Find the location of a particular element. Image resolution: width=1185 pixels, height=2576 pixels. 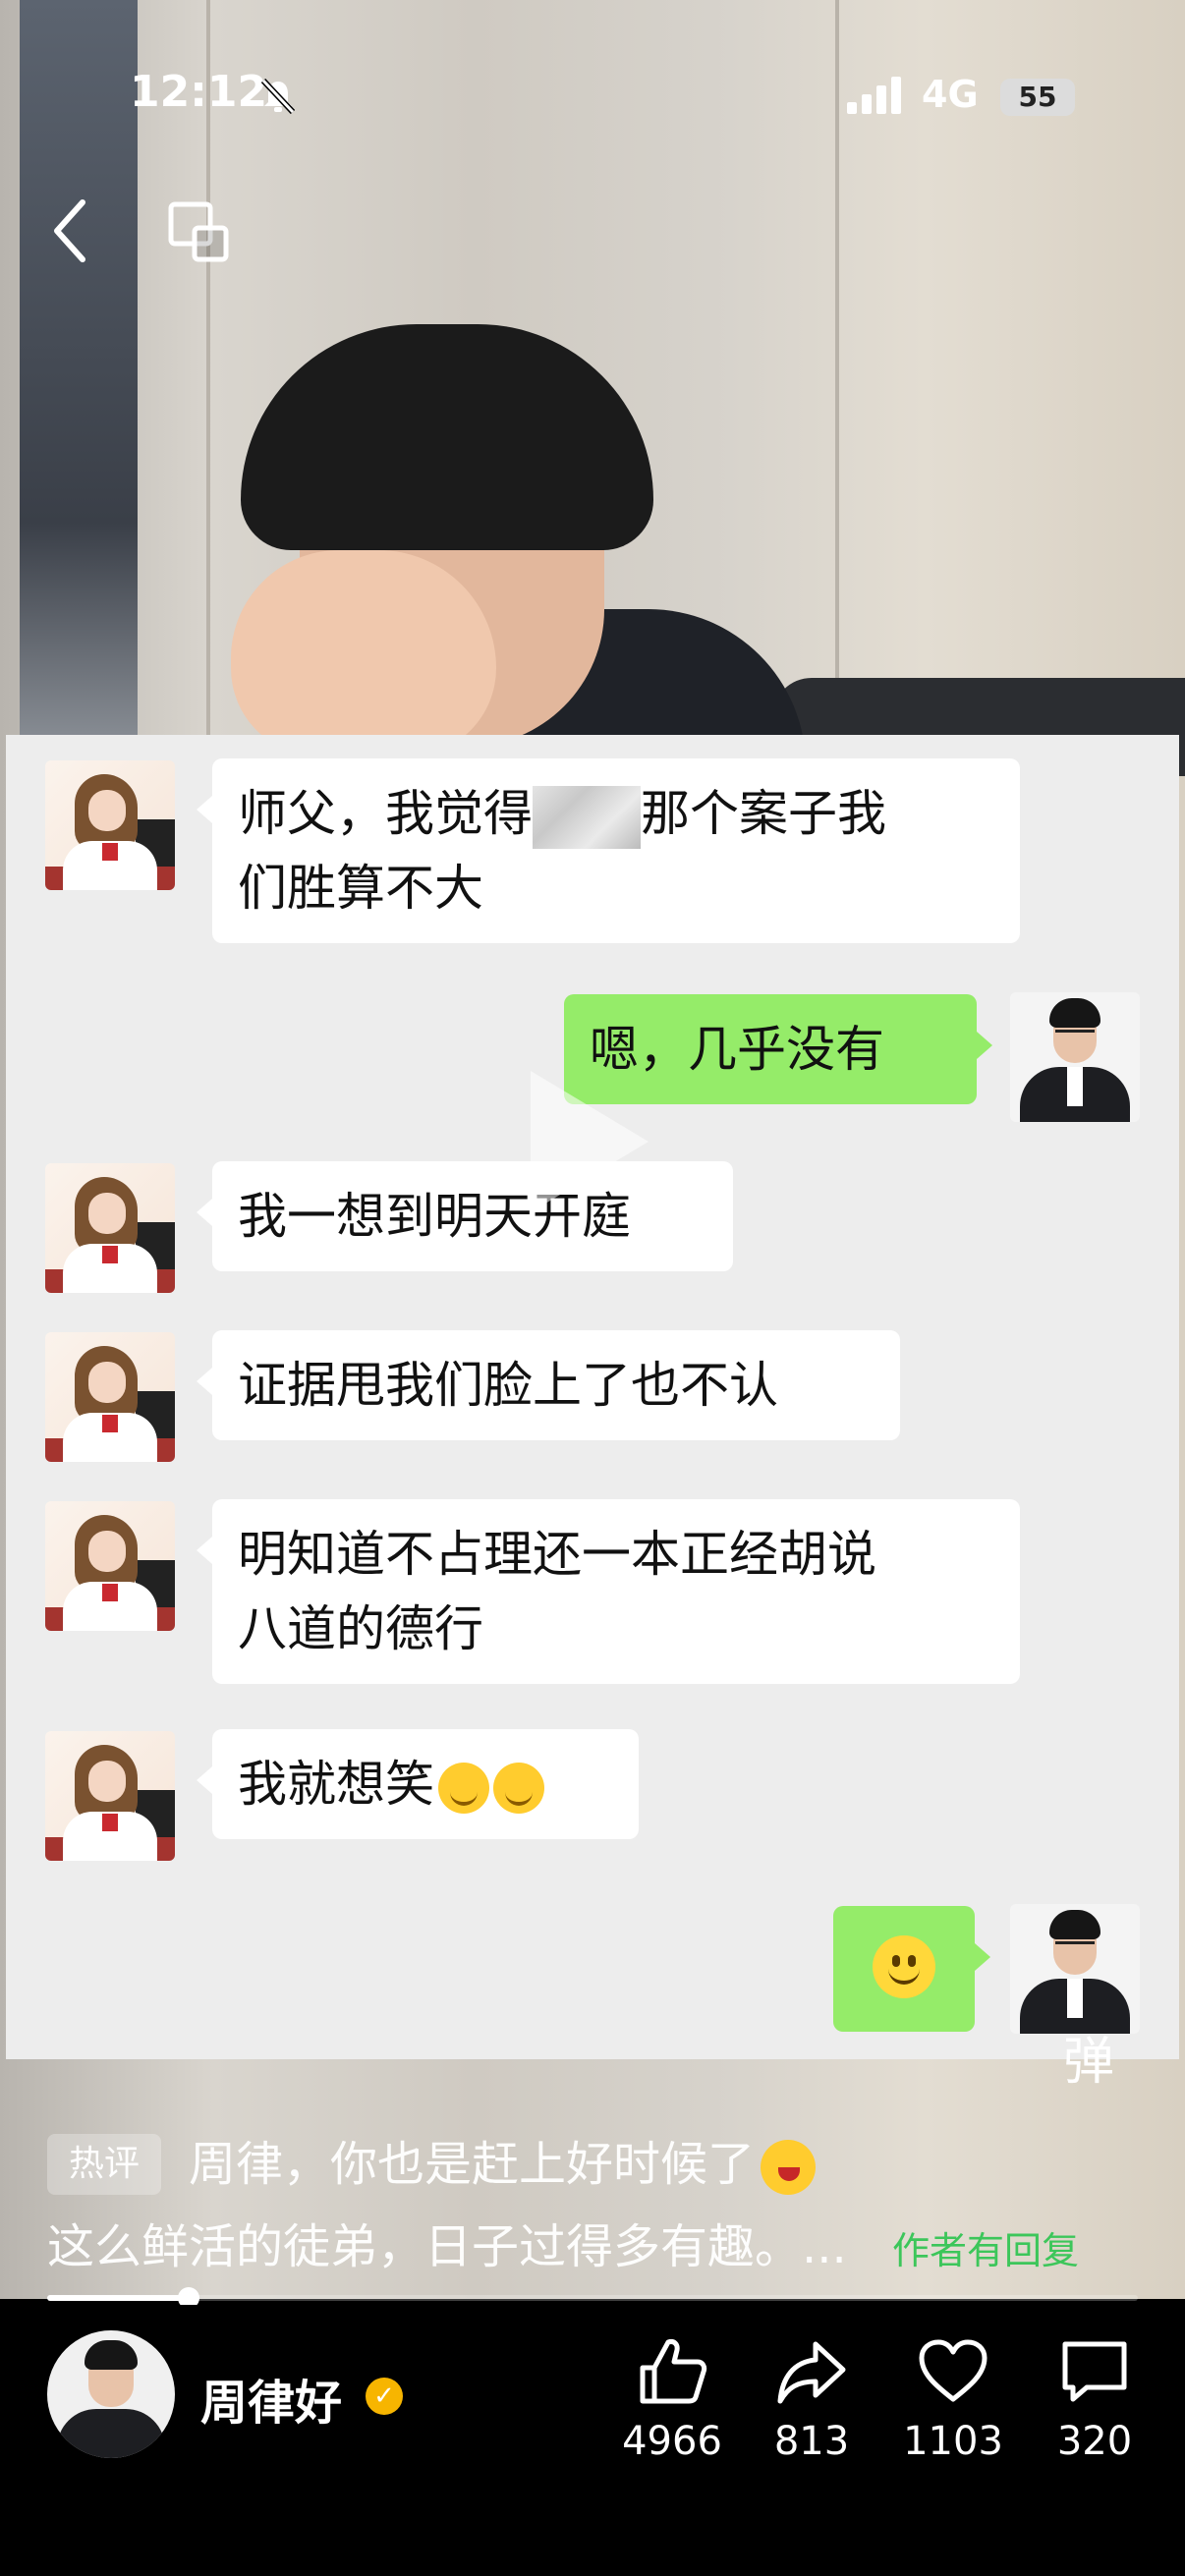

thumbs-up-icon is located at coordinates (674, 2371).